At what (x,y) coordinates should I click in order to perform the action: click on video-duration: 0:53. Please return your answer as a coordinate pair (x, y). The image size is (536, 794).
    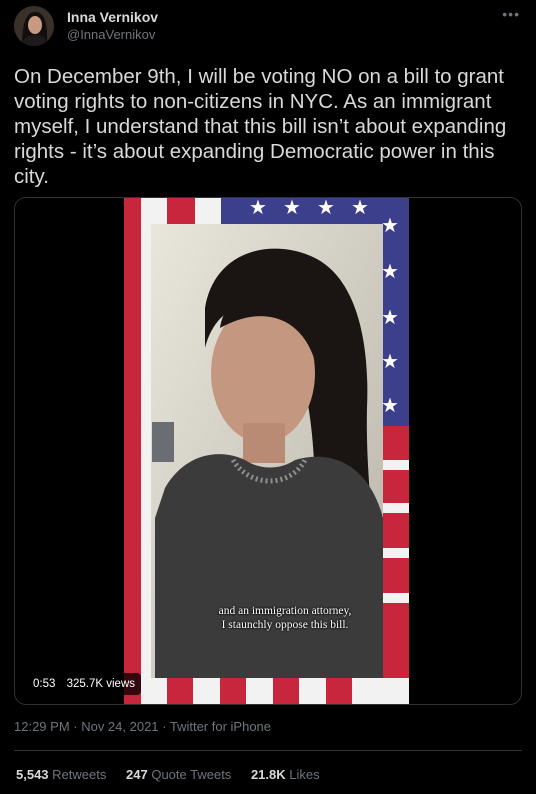
    Looking at the image, I should click on (44, 684).